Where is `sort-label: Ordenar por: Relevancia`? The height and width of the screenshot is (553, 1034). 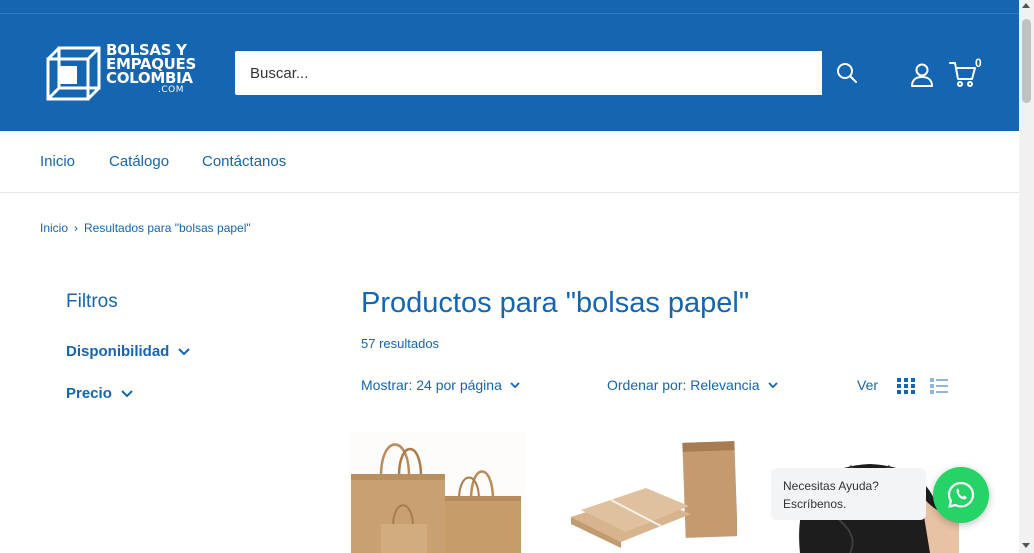
sort-label: Ordenar por: Relevancia is located at coordinates (683, 385).